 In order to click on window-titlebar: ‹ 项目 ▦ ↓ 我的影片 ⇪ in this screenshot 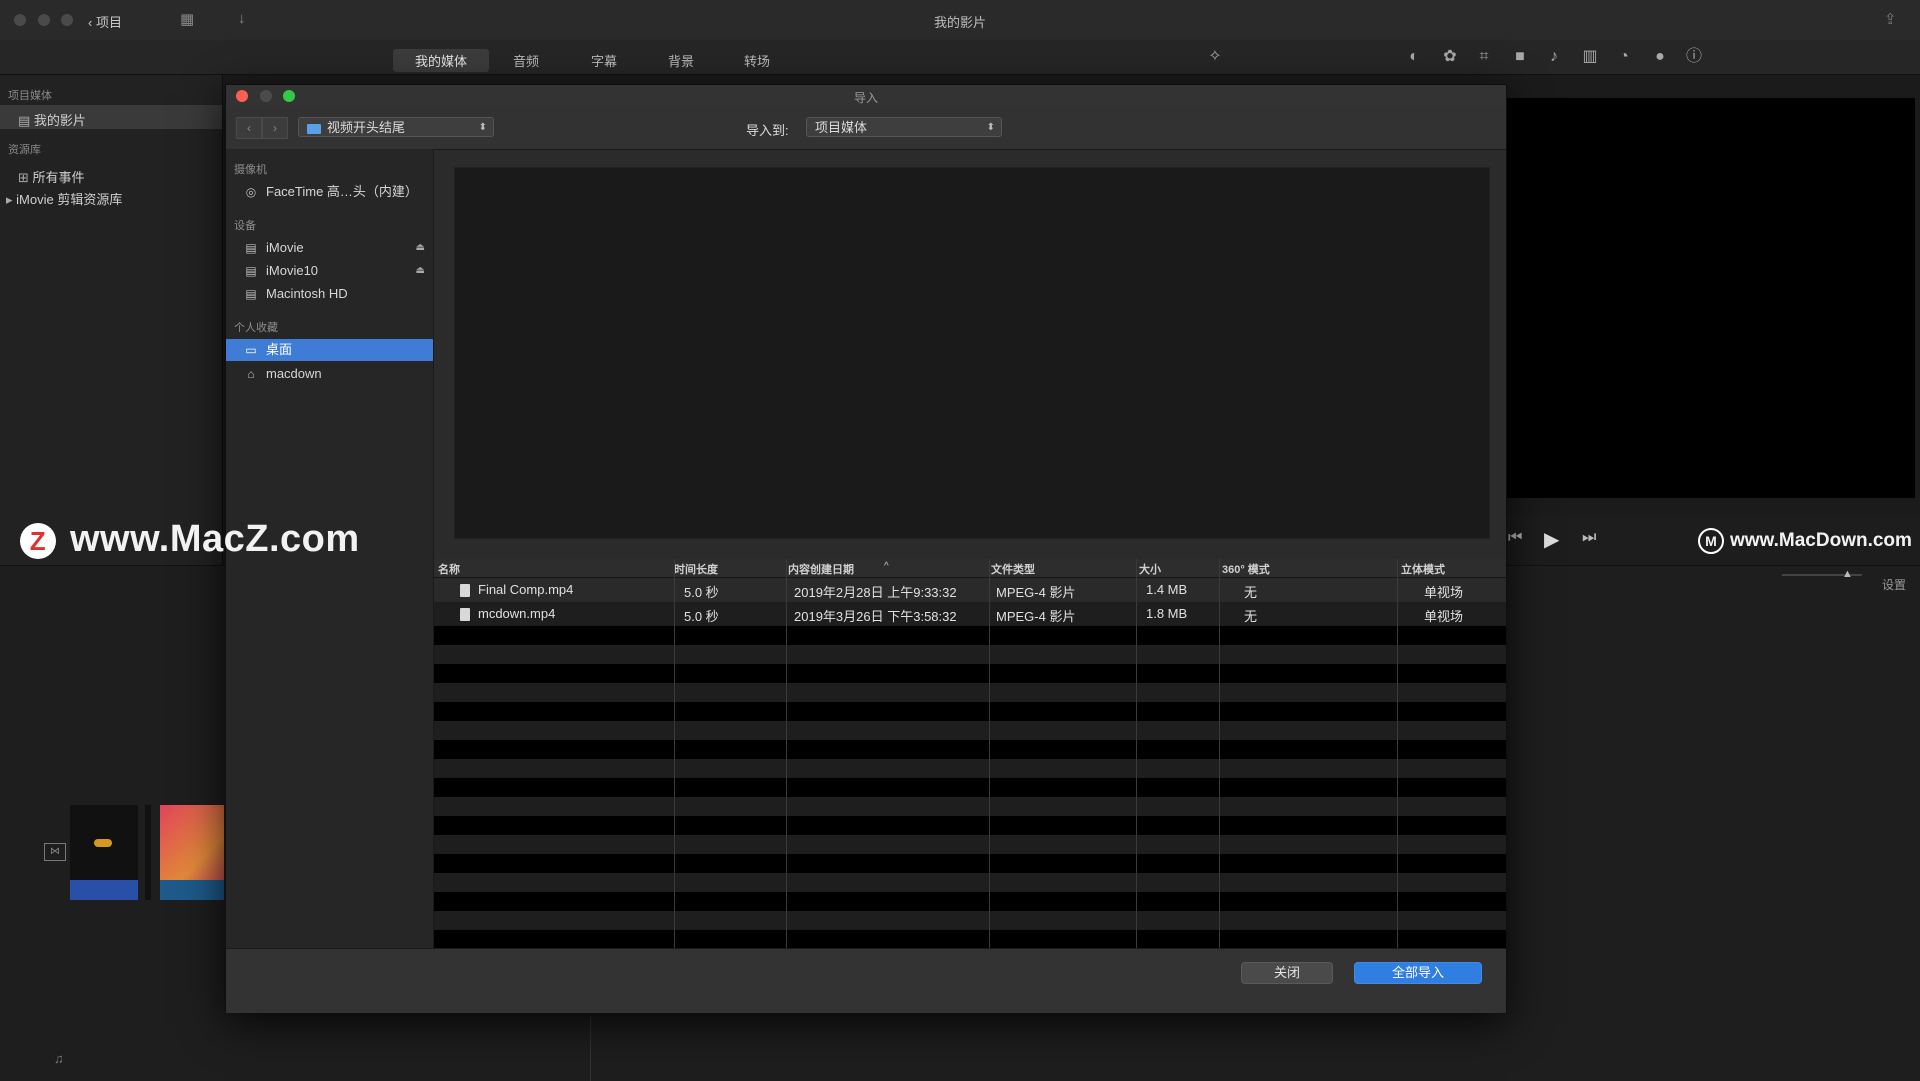, I will do `click(960, 20)`.